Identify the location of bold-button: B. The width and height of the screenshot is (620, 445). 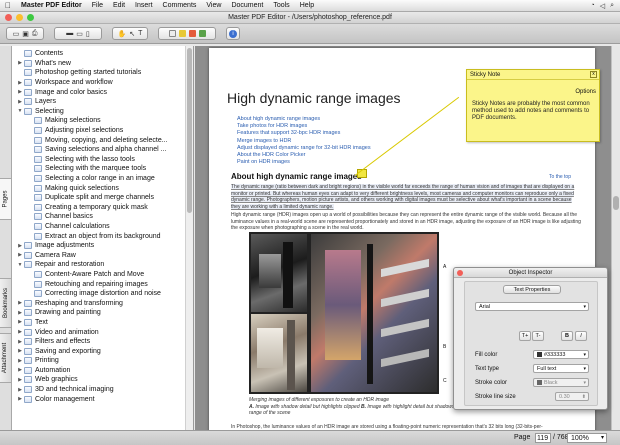
(567, 336).